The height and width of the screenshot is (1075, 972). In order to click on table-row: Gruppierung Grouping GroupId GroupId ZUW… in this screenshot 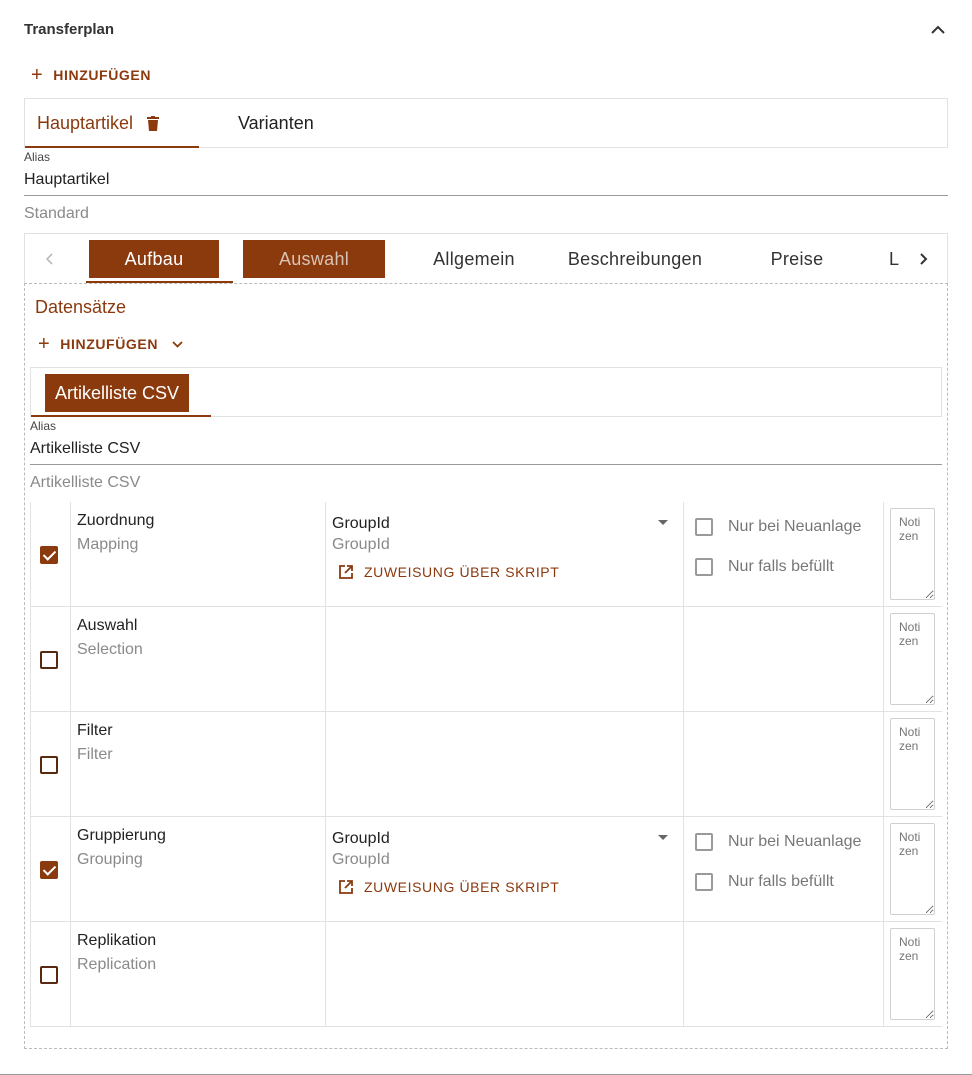, I will do `click(486, 869)`.